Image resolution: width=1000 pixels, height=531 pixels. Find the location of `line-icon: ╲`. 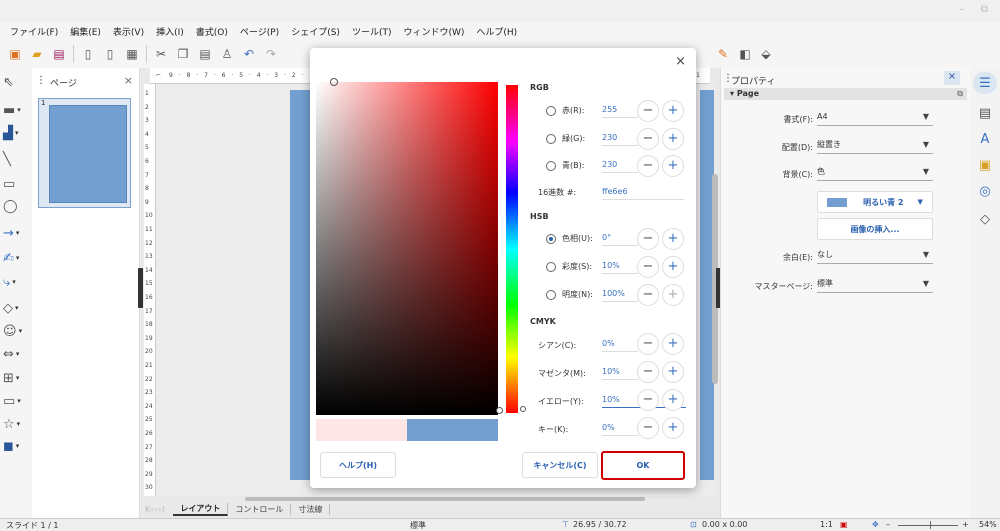

line-icon: ╲ is located at coordinates (16, 159).